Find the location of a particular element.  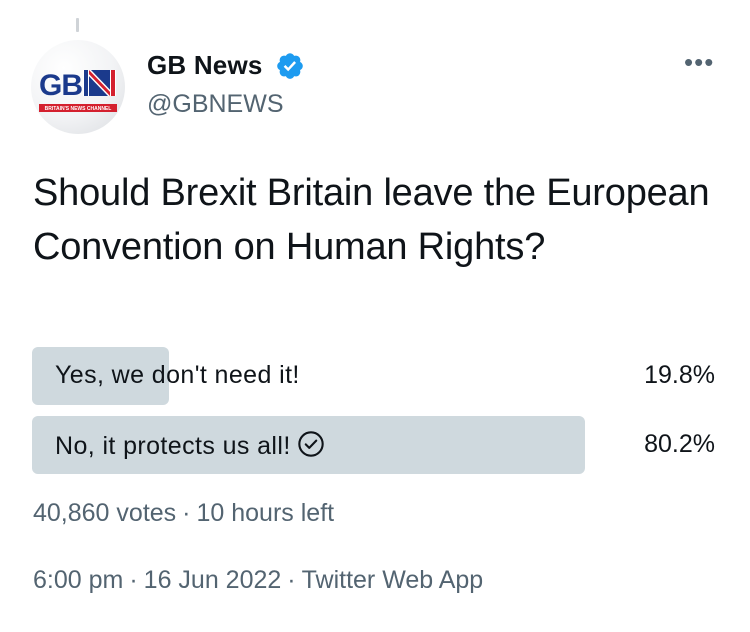

tweet-date: 16 Jun 2022 is located at coordinates (213, 580).